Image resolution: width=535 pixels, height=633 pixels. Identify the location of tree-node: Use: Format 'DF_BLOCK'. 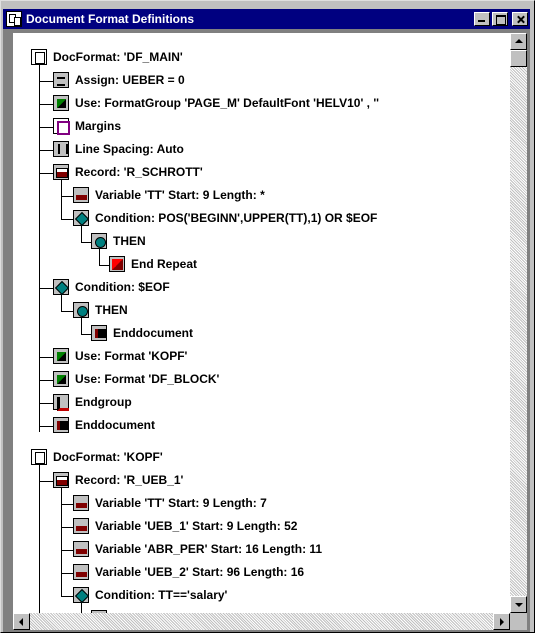
(136, 379).